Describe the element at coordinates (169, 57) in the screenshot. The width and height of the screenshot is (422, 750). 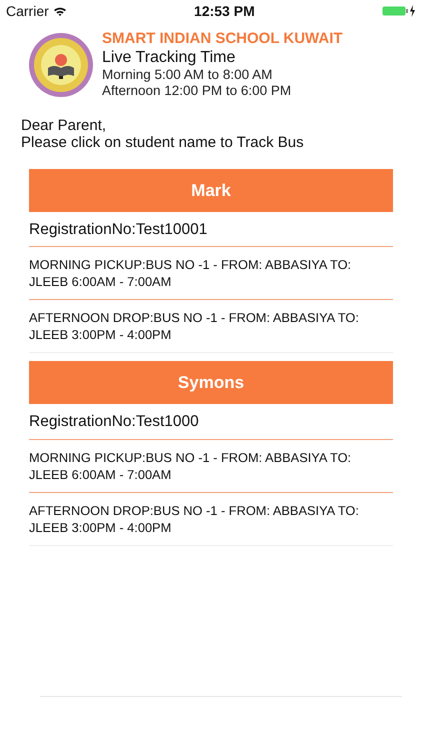
I see `tracking-title: Live Tracking Time` at that location.